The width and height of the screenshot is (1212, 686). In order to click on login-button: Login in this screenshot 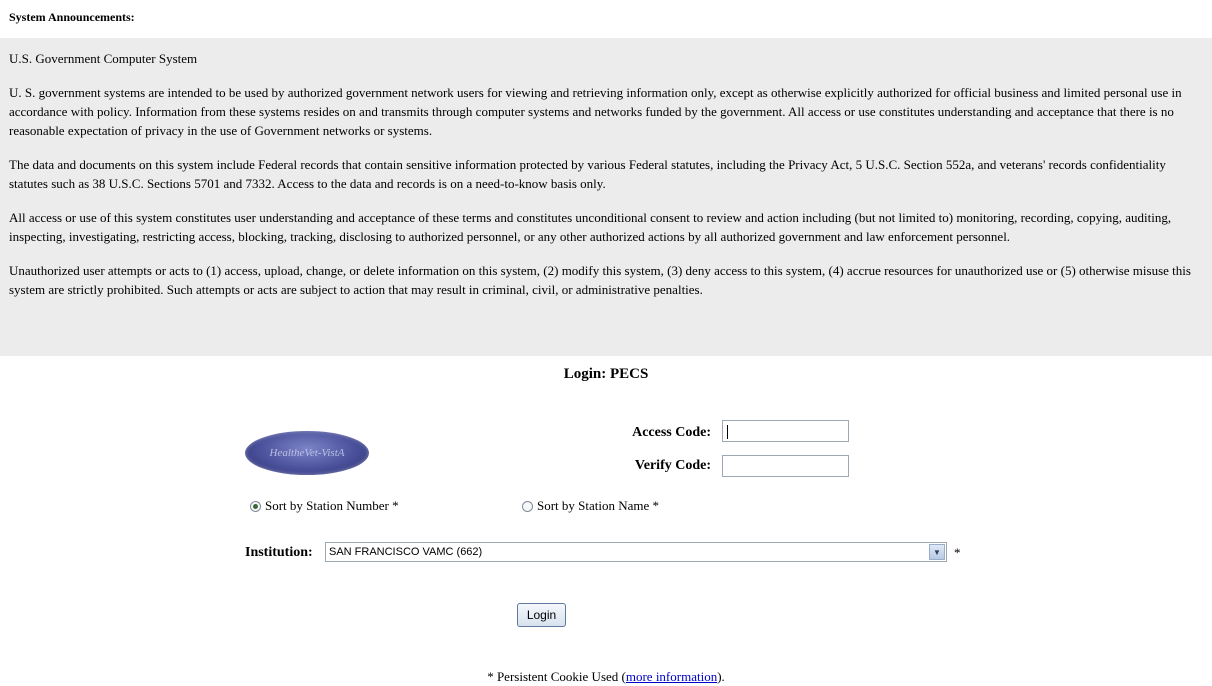, I will do `click(541, 615)`.